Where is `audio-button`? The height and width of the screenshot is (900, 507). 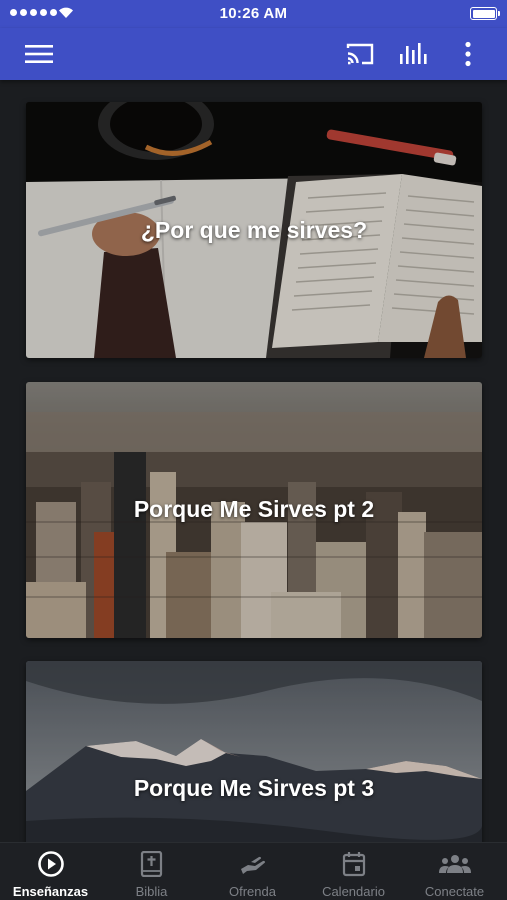 audio-button is located at coordinates (414, 54).